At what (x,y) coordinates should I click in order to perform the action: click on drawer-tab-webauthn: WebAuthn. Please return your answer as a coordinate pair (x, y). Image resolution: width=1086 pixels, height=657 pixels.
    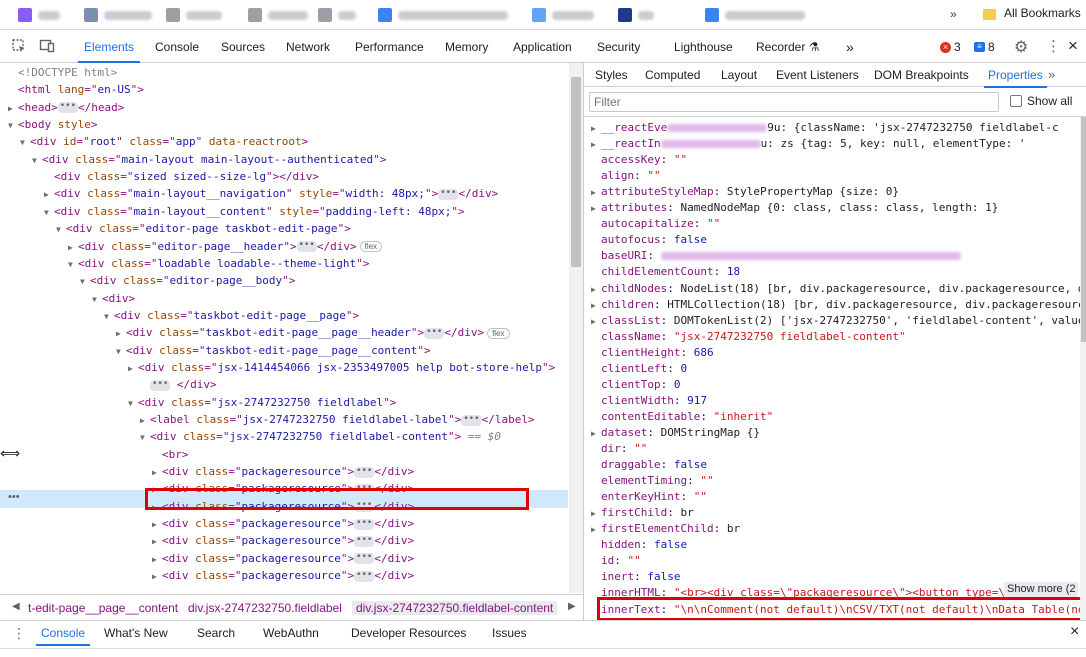
    Looking at the image, I should click on (291, 633).